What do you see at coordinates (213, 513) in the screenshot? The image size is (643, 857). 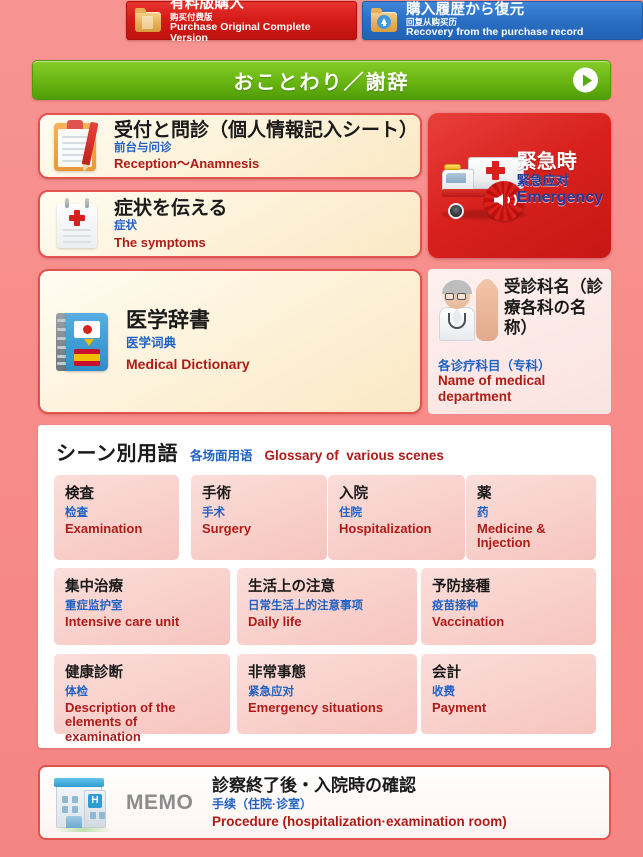 I see `glossary-item-zh: 手术` at bounding box center [213, 513].